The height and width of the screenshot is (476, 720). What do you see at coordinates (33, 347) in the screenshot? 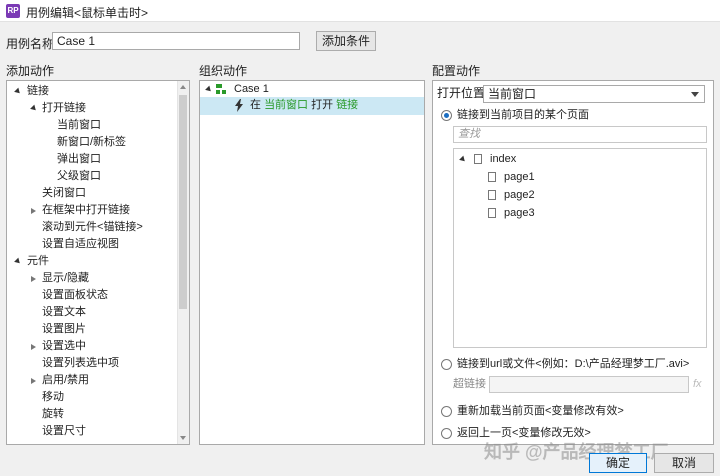
I see `expand-set-selected-icon` at bounding box center [33, 347].